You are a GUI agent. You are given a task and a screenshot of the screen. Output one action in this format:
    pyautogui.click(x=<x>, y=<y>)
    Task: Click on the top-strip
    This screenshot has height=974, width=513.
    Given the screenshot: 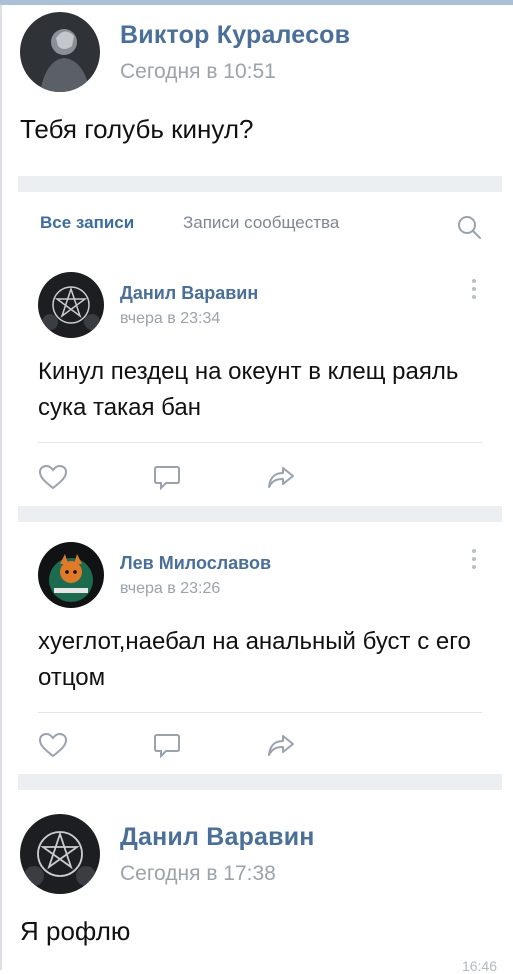 What is the action you would take?
    pyautogui.click(x=256, y=2)
    